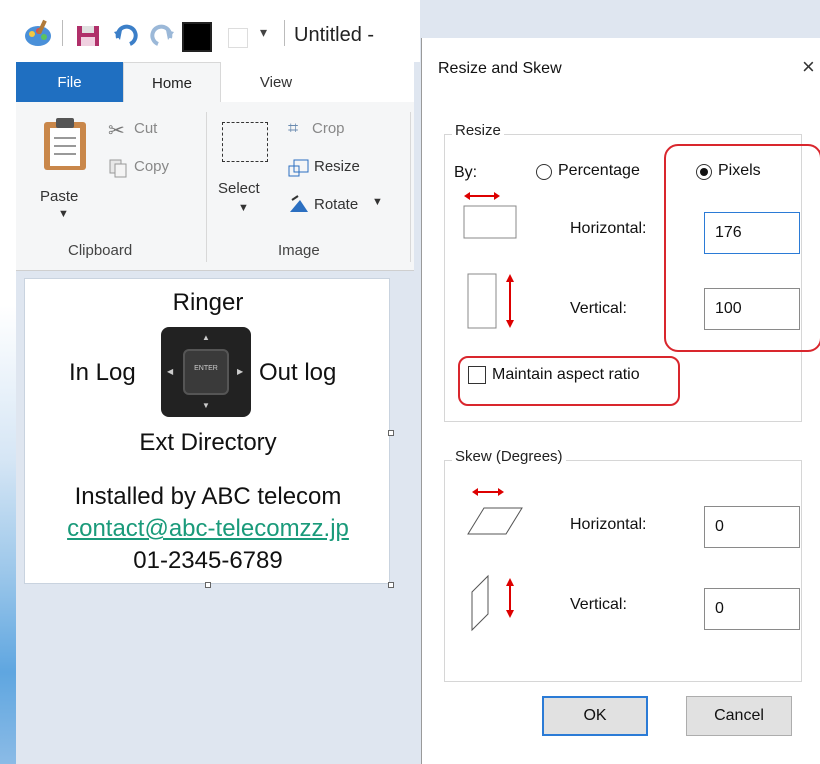 Image resolution: width=820 pixels, height=764 pixels. Describe the element at coordinates (328, 128) in the screenshot. I see `crop-label: Crop` at that location.